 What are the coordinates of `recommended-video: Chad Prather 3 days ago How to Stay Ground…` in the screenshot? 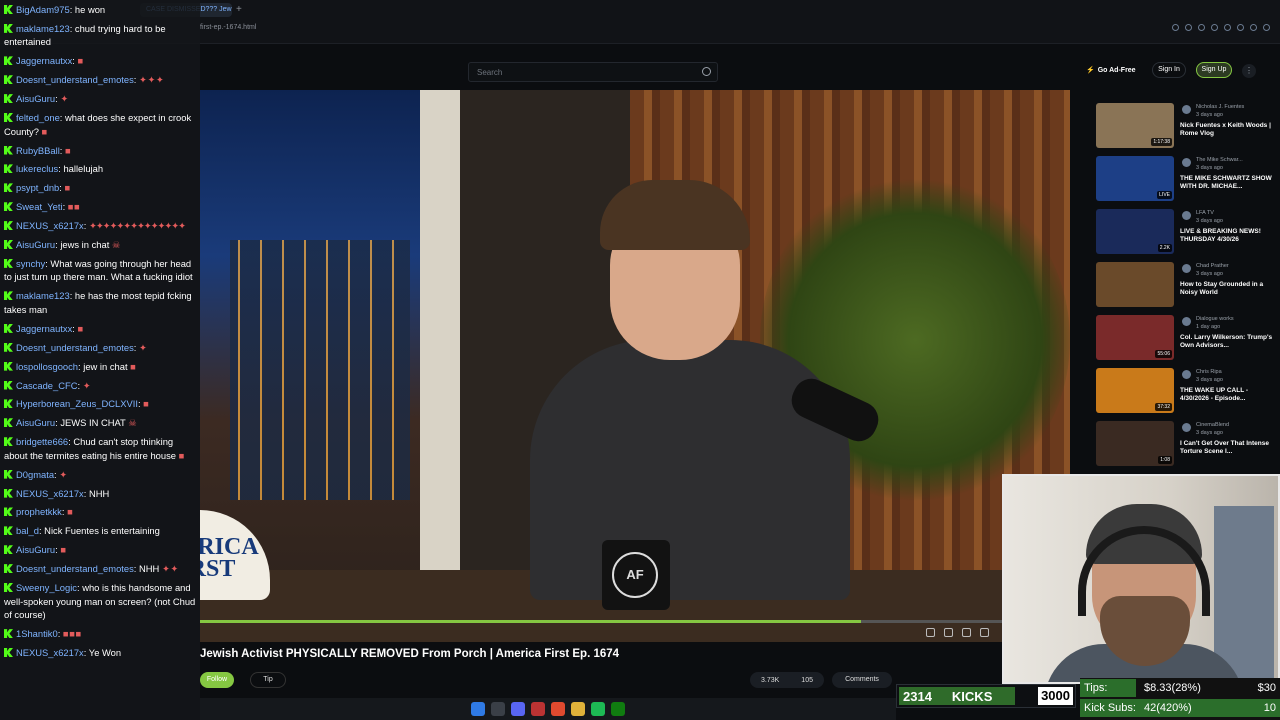 It's located at (1187, 285).